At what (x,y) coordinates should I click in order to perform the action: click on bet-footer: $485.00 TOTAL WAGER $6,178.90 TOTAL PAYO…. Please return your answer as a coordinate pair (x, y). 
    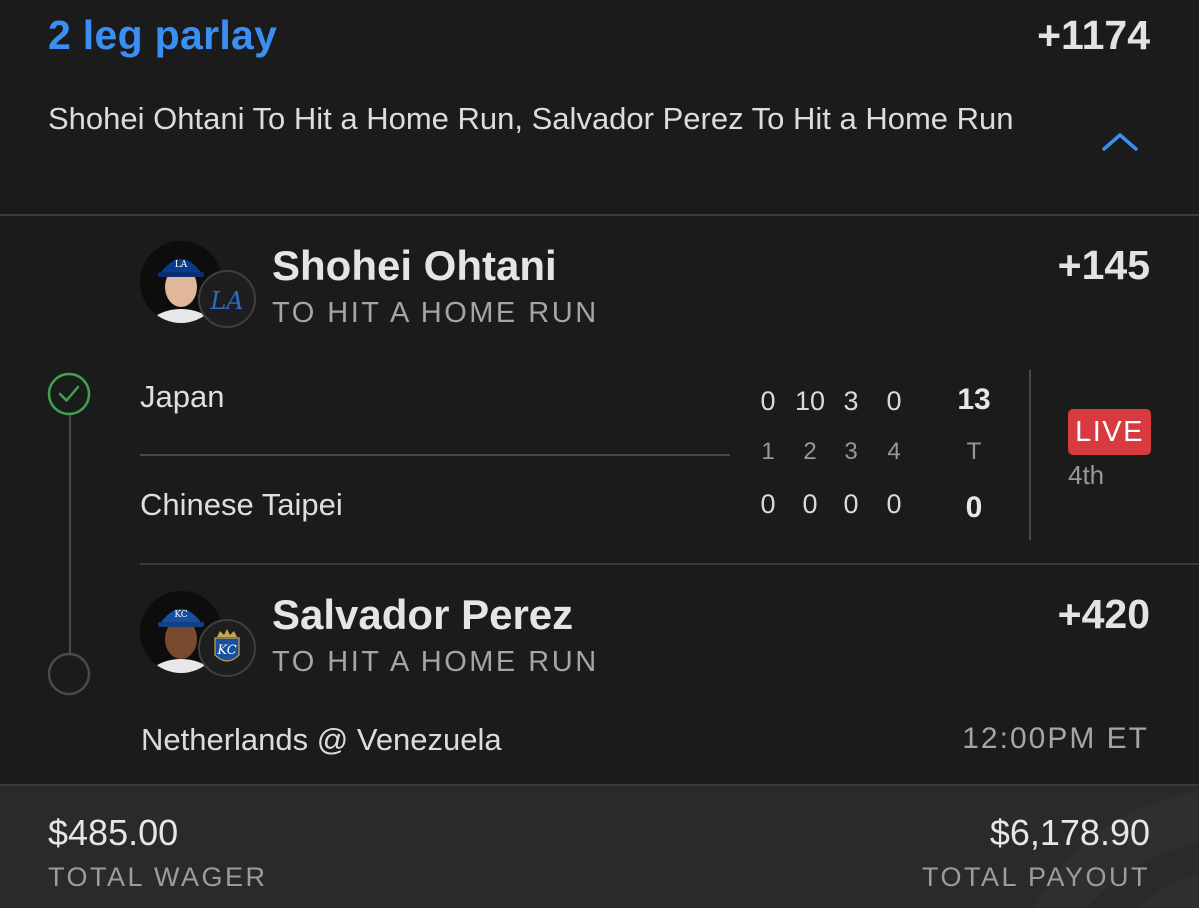
    Looking at the image, I should click on (599, 846).